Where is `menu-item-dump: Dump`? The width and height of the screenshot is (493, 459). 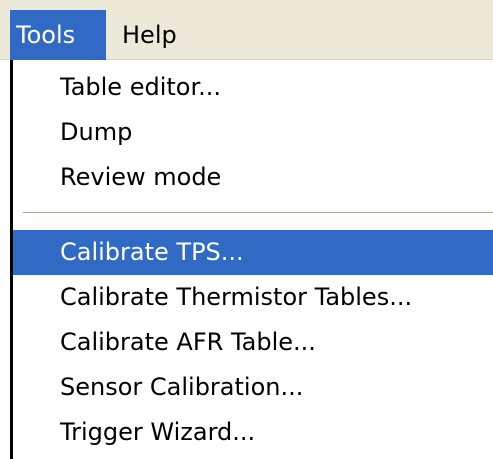
menu-item-dump: Dump is located at coordinates (253, 132).